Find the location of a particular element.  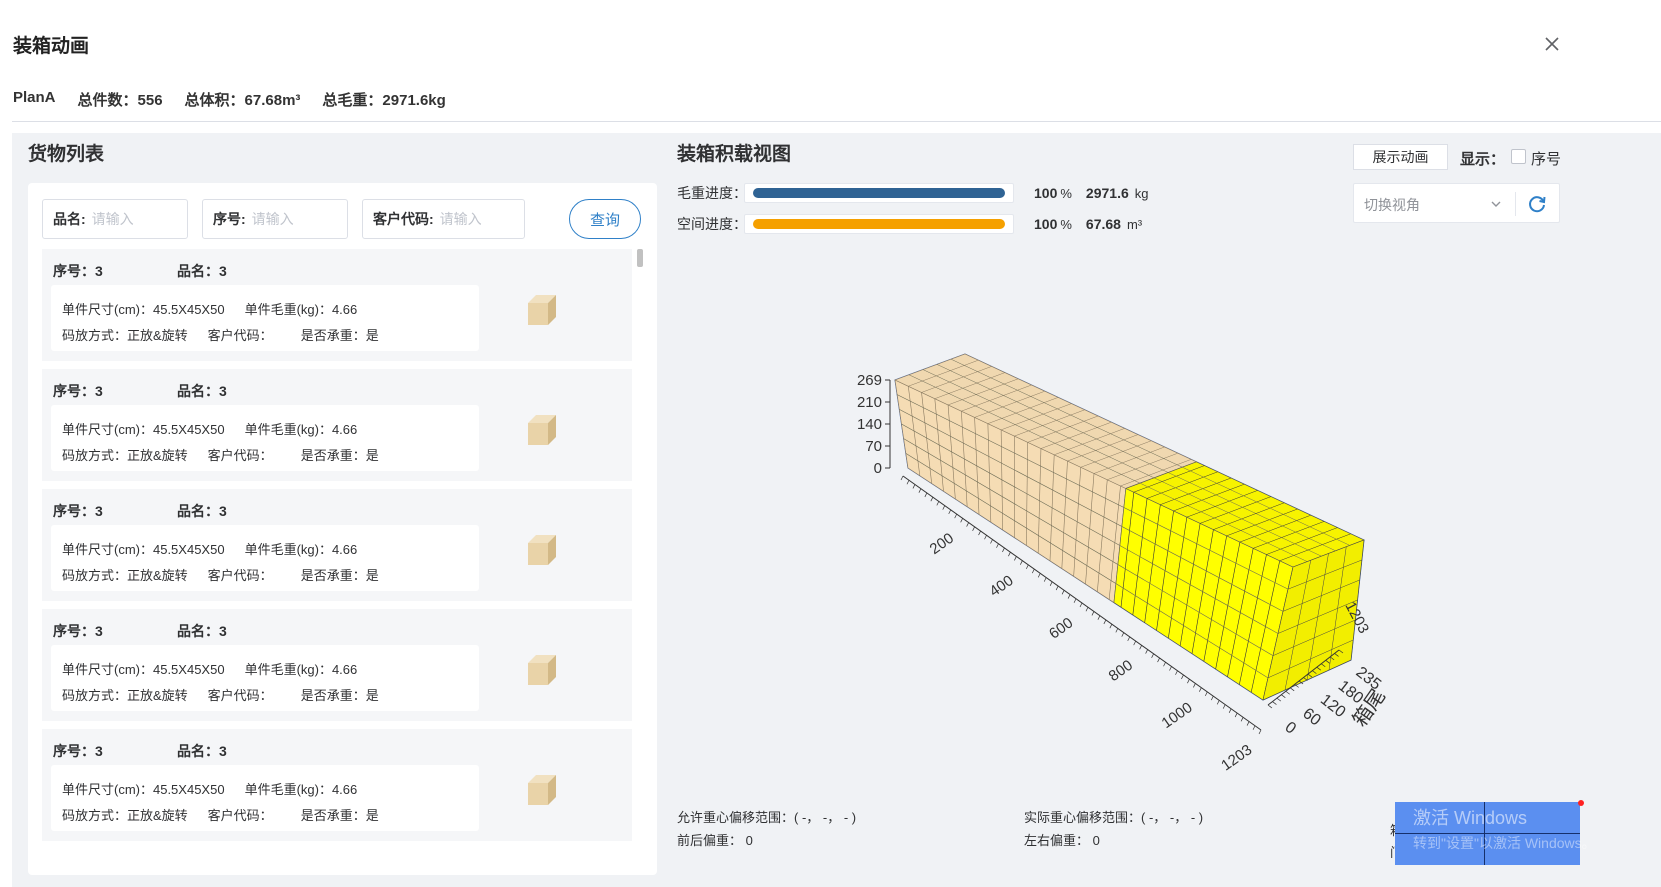

length-tick-label: 1000 is located at coordinates (1177, 715).